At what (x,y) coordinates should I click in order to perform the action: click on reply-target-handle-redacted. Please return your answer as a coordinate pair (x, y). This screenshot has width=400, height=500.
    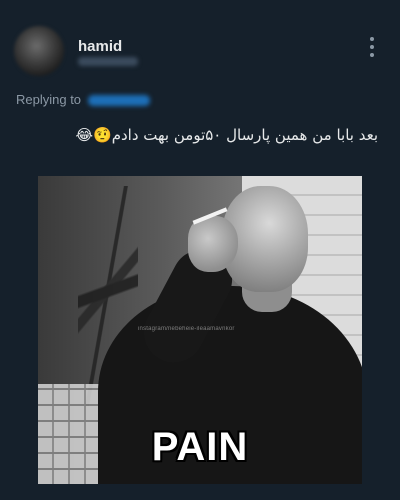
    Looking at the image, I should click on (119, 100).